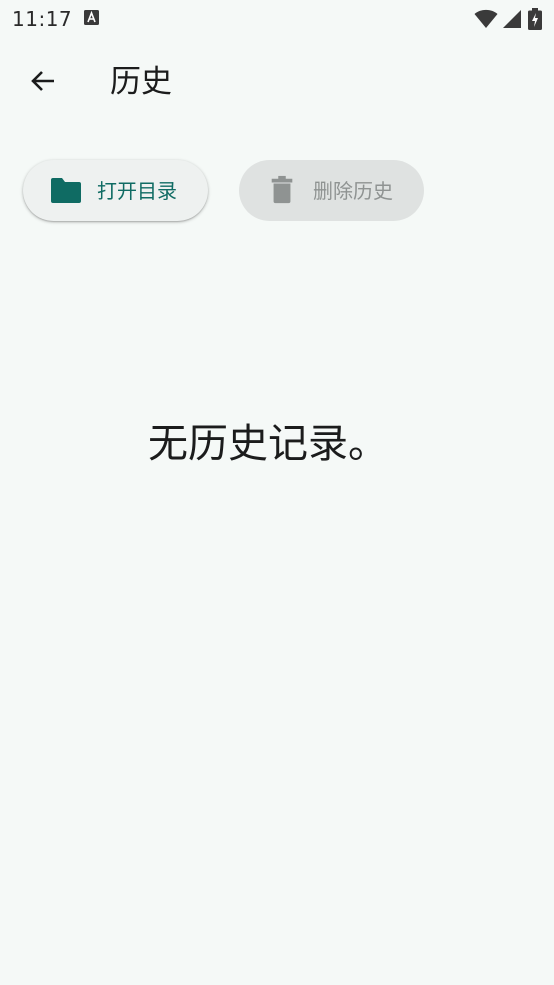  Describe the element at coordinates (353, 191) in the screenshot. I see `delete-history-label: 删除历史` at that location.